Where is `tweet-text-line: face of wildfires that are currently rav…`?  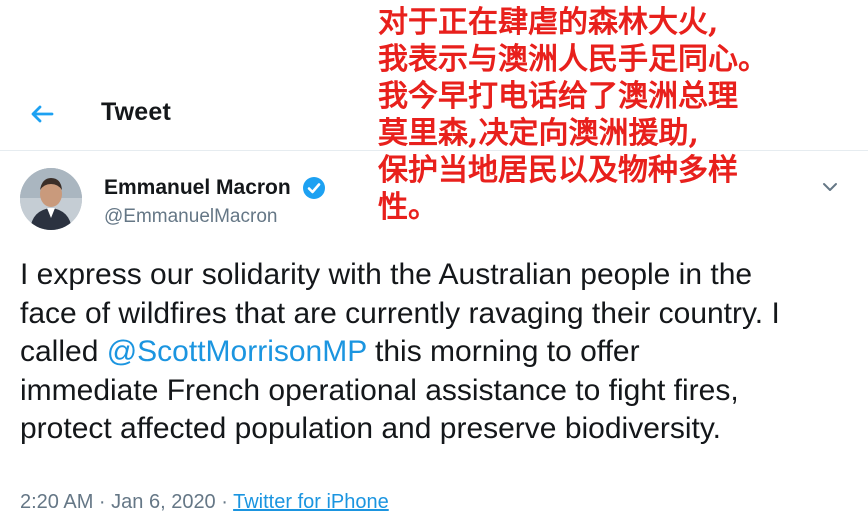 tweet-text-line: face of wildfires that are currently rav… is located at coordinates (400, 313).